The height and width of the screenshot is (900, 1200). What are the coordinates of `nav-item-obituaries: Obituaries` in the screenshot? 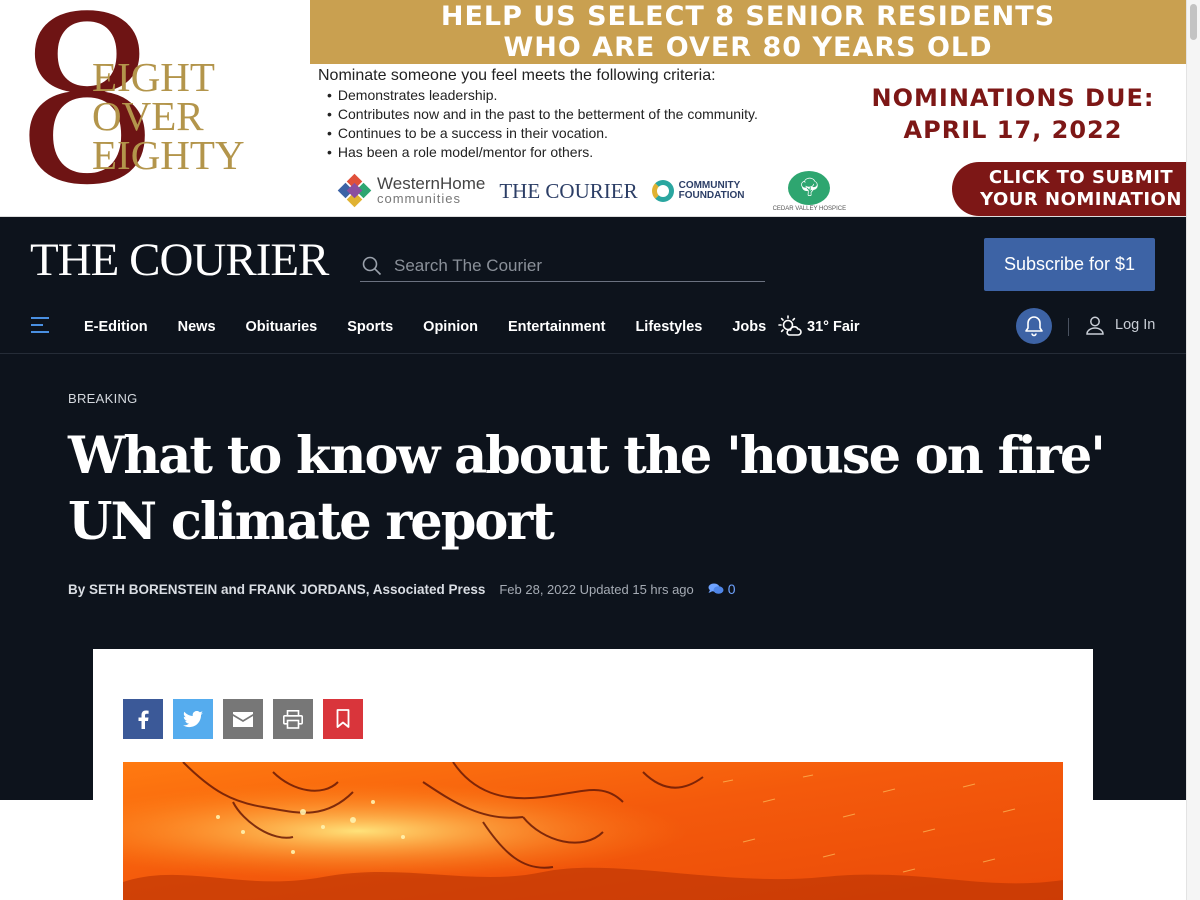 It's located at (282, 327).